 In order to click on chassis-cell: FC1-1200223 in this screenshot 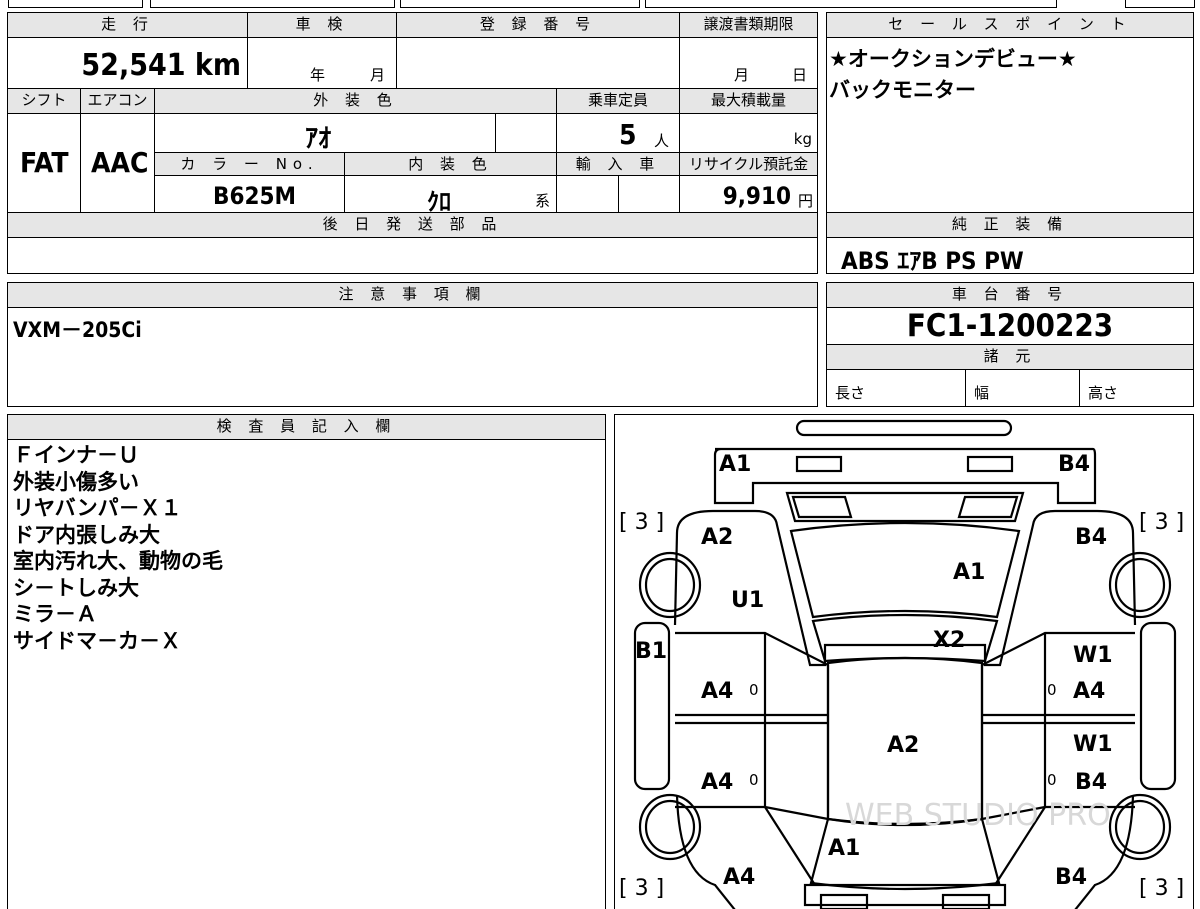, I will do `click(1010, 326)`.